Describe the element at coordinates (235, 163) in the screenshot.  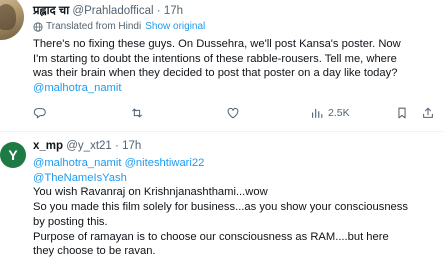
I see `mention-link: @malhotra_namit @niteshtiwari22` at that location.